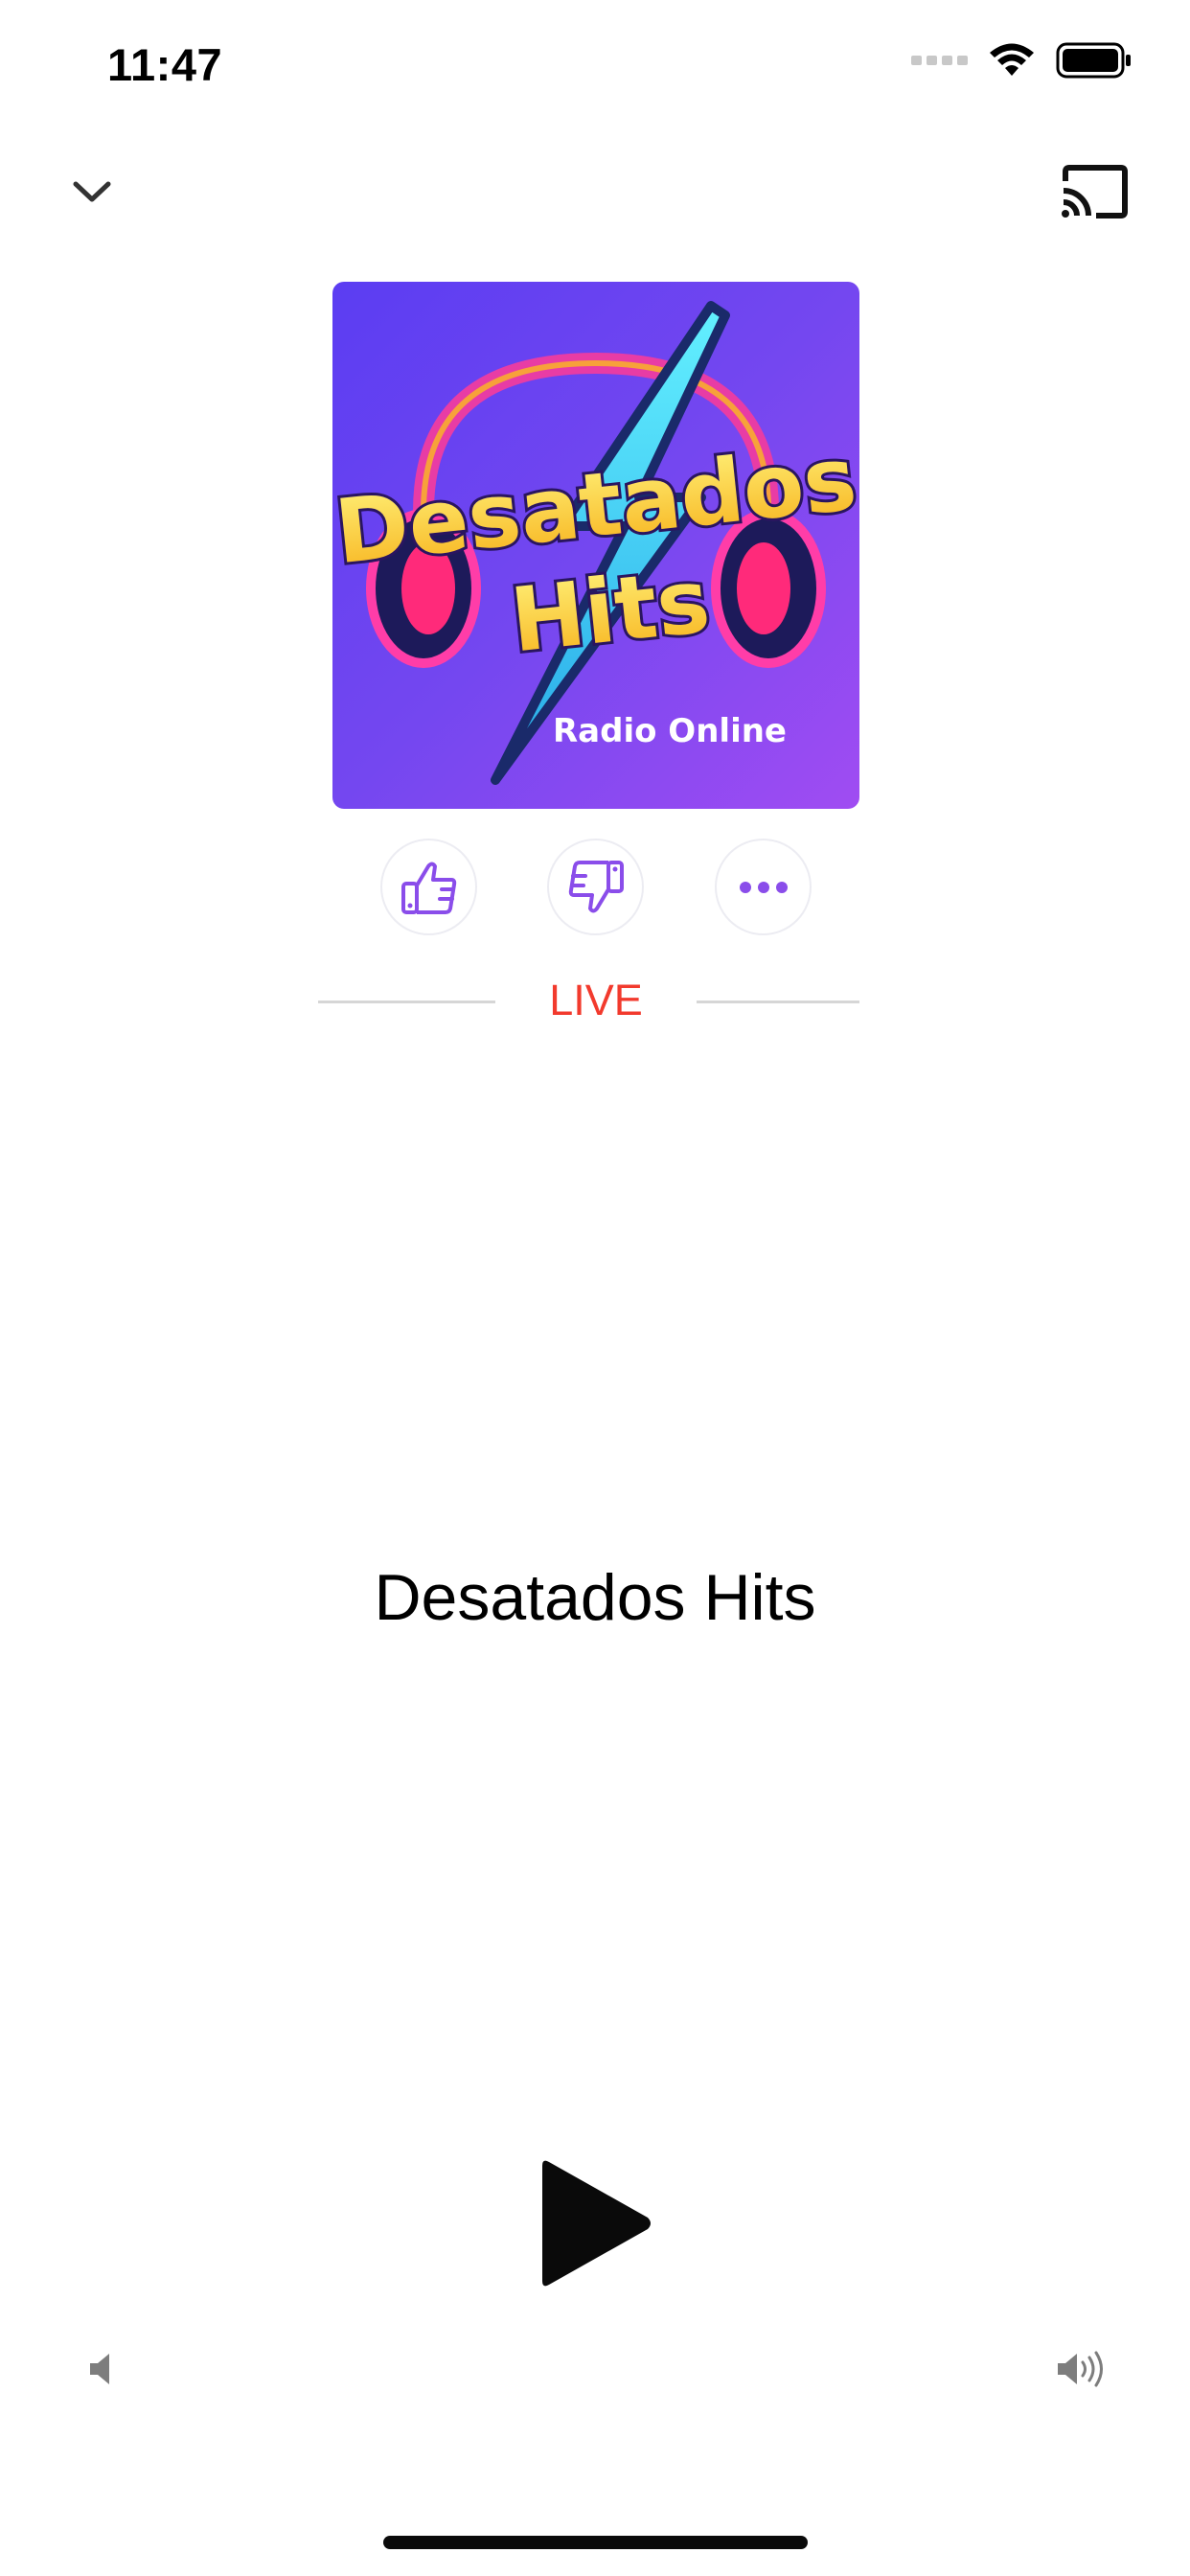  What do you see at coordinates (610, 610) in the screenshot?
I see `svg-text: Hits` at bounding box center [610, 610].